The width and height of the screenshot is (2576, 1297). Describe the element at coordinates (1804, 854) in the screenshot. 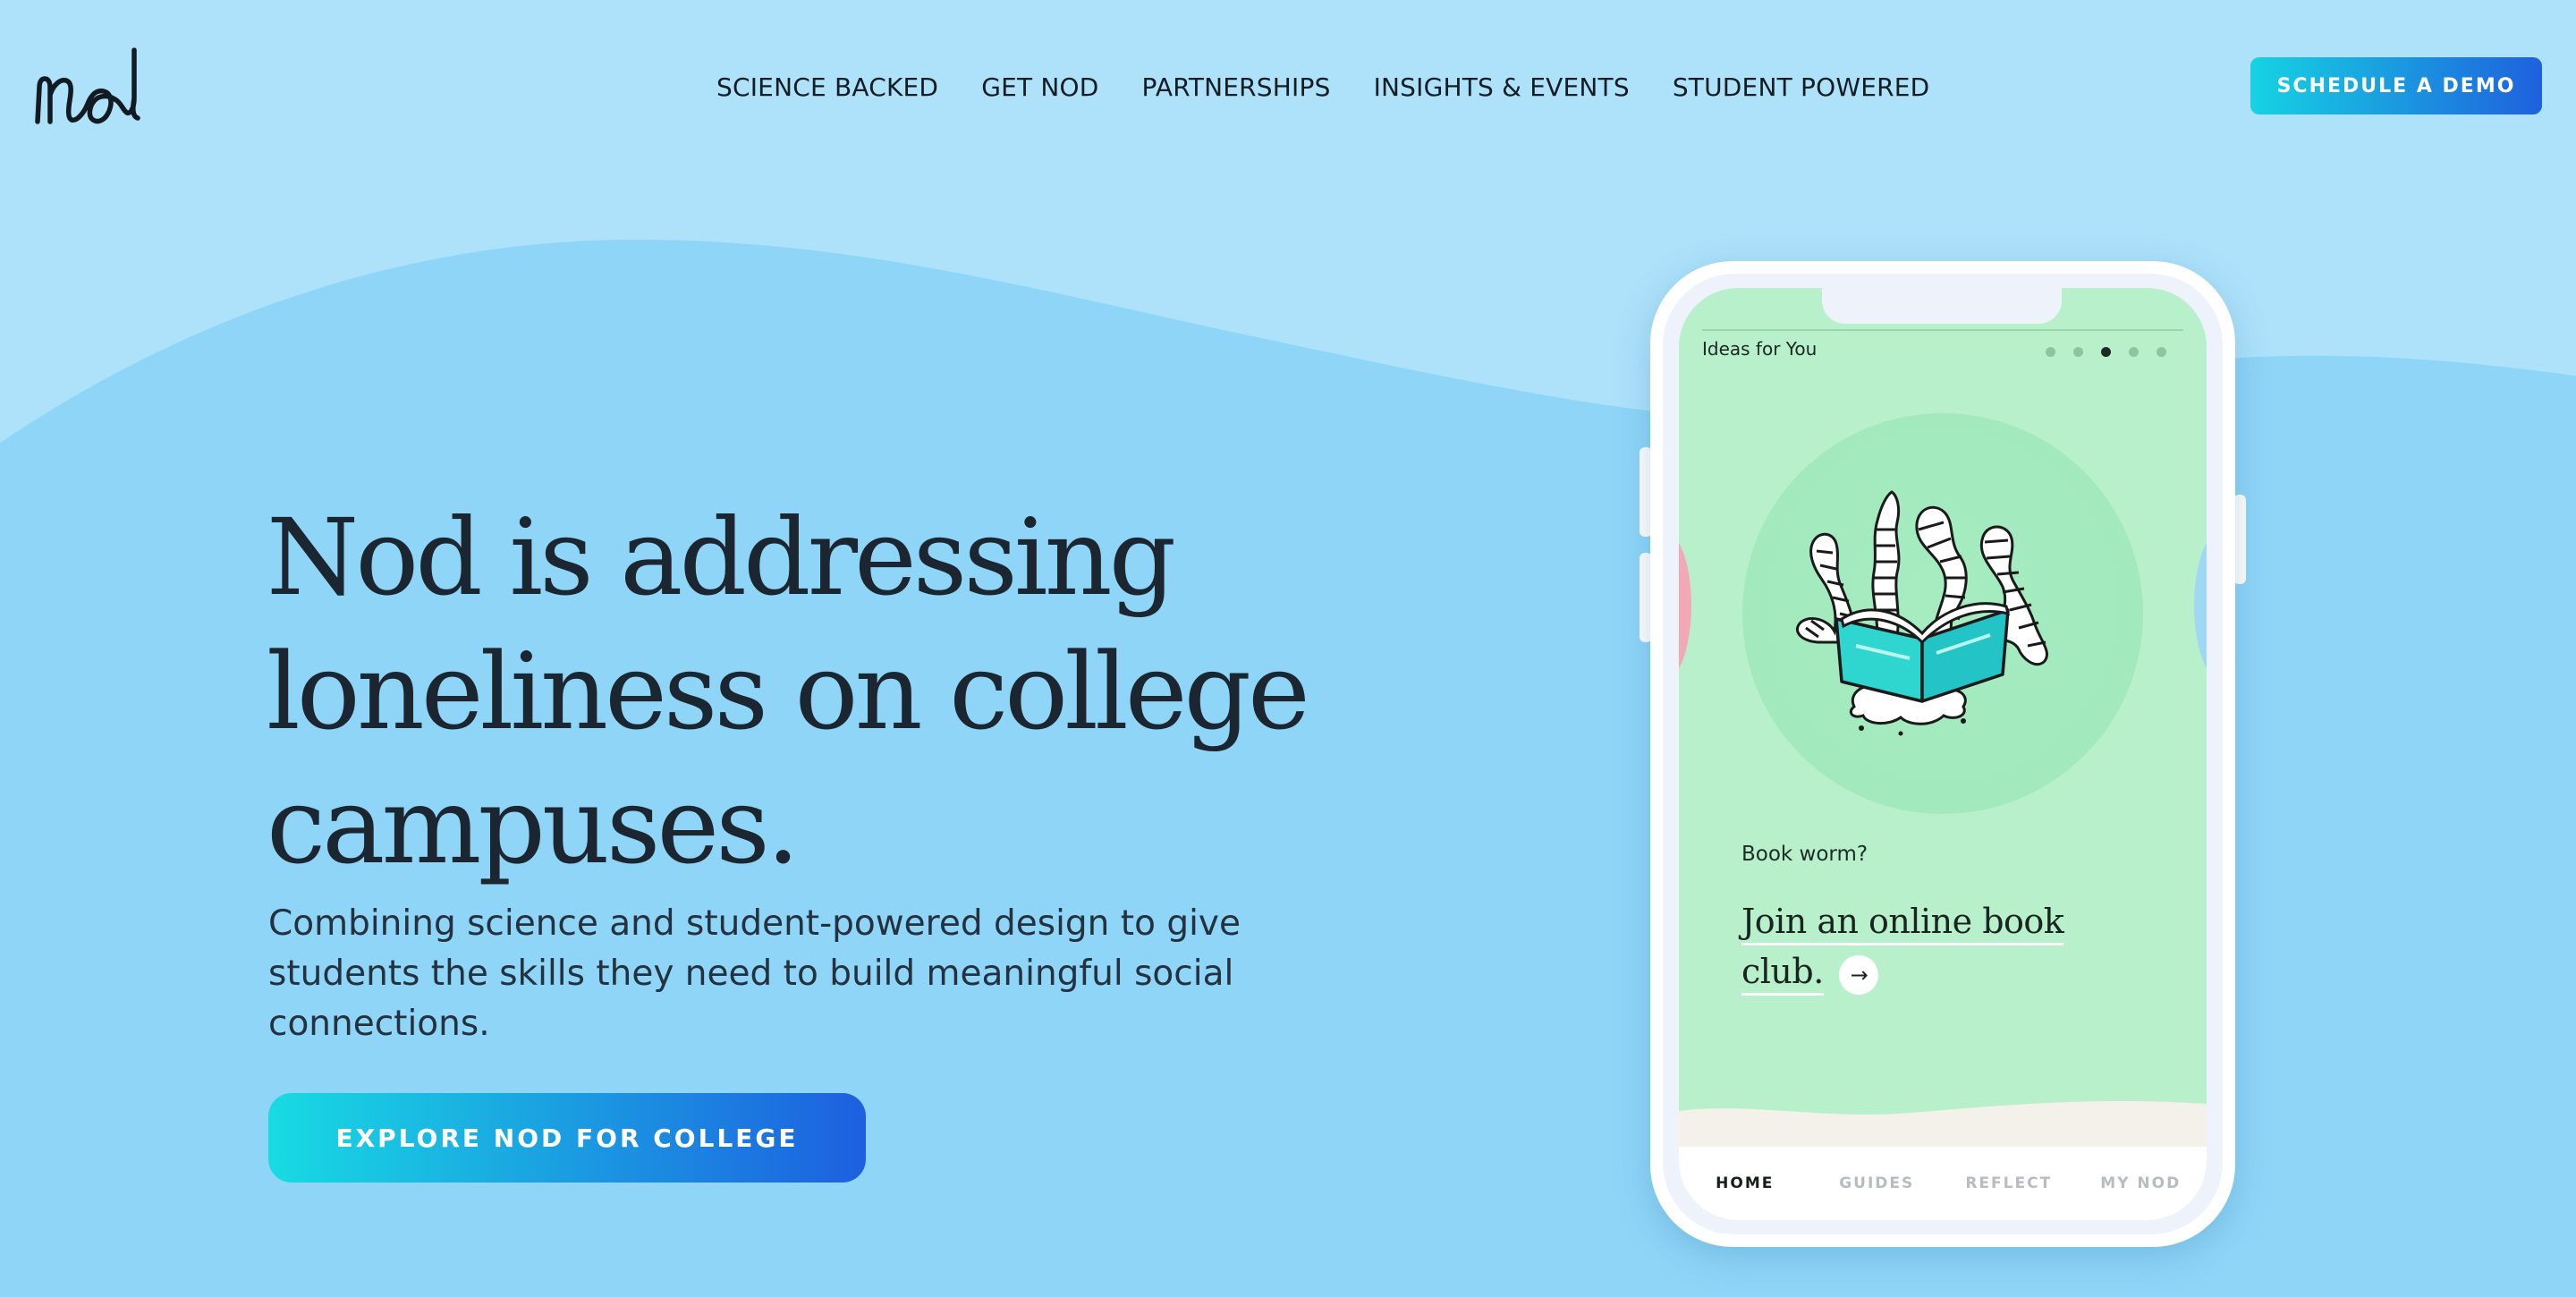

I see `card-eyebrow: Book worm?` at that location.